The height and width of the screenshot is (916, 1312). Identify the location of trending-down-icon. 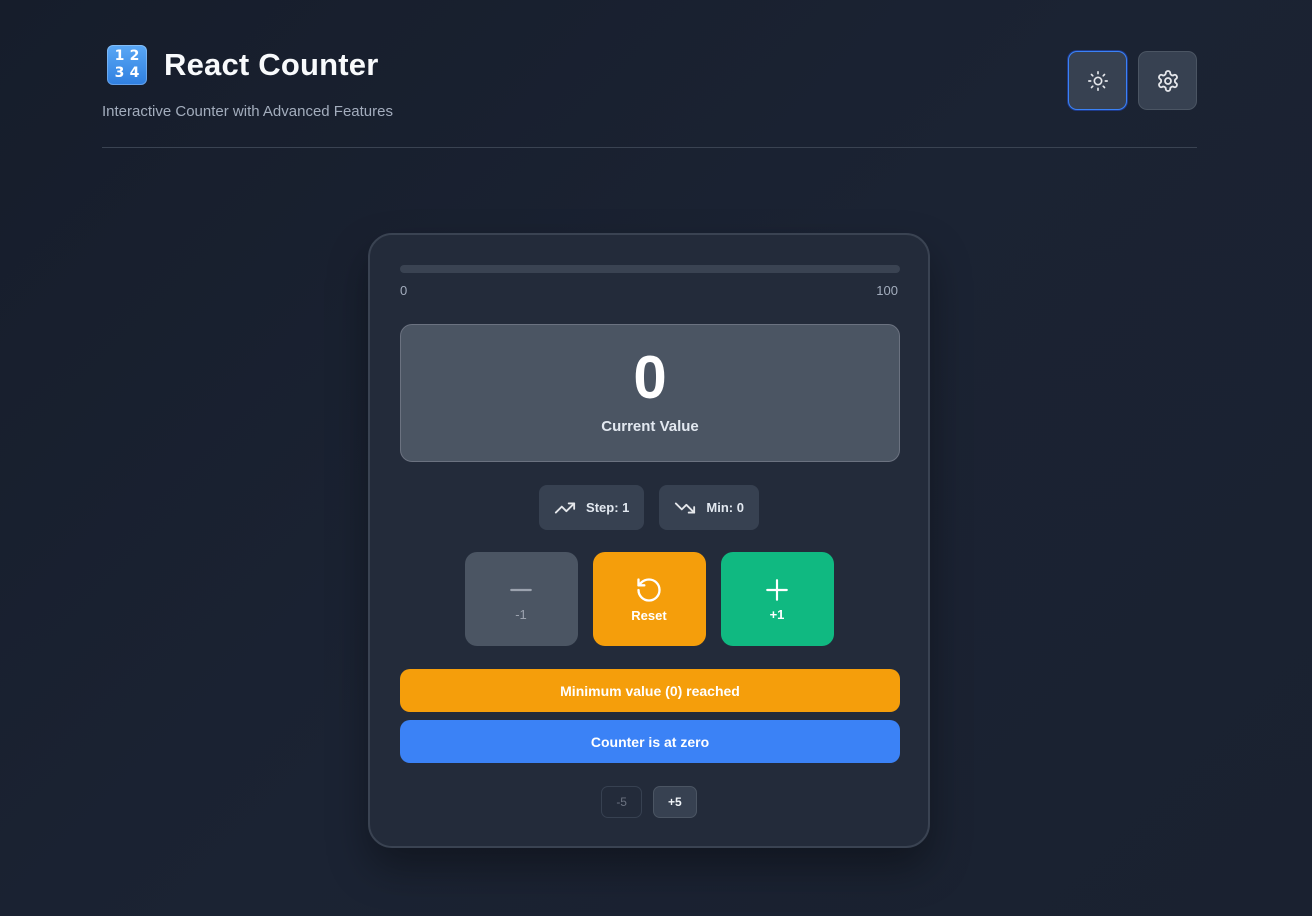
(685, 507).